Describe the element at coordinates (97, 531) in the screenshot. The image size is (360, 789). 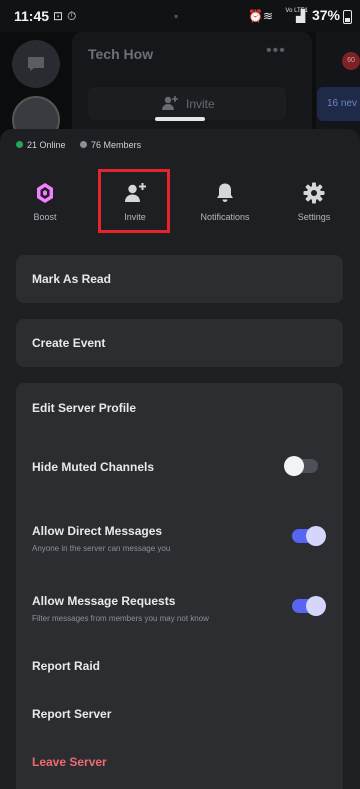
I see `allow-direct-messages-item: Allow Direct Messages` at that location.